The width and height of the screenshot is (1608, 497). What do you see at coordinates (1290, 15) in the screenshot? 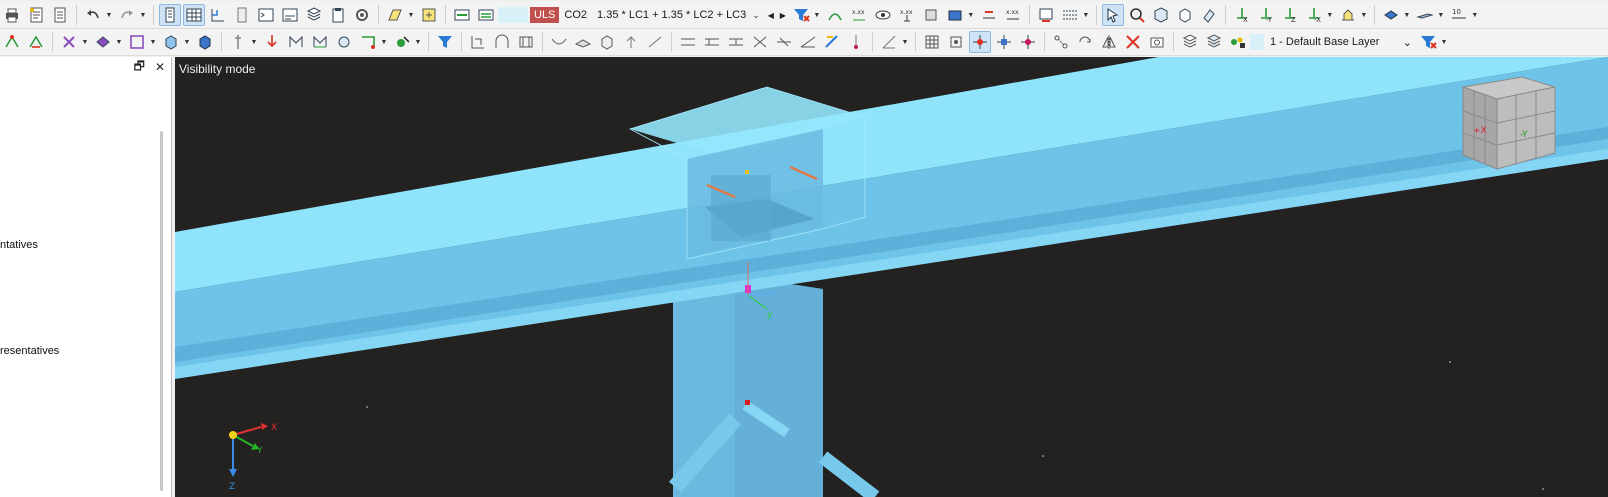
I see `view-z-icon: Z` at bounding box center [1290, 15].